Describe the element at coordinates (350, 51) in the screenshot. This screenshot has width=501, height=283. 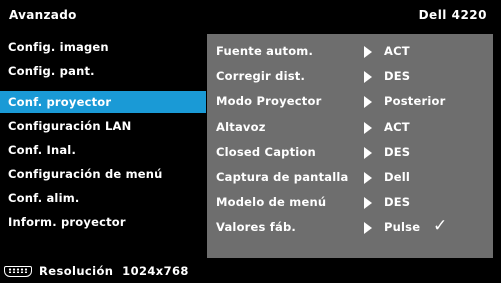
I see `setting-row-fuente-autom: Fuente autom. ACT` at that location.